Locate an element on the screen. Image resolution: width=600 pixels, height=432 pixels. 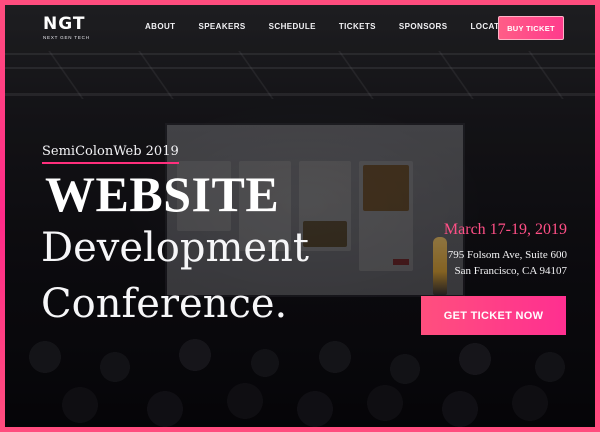
logo-tagline: NEXT GEN TECH is located at coordinates (66, 37).